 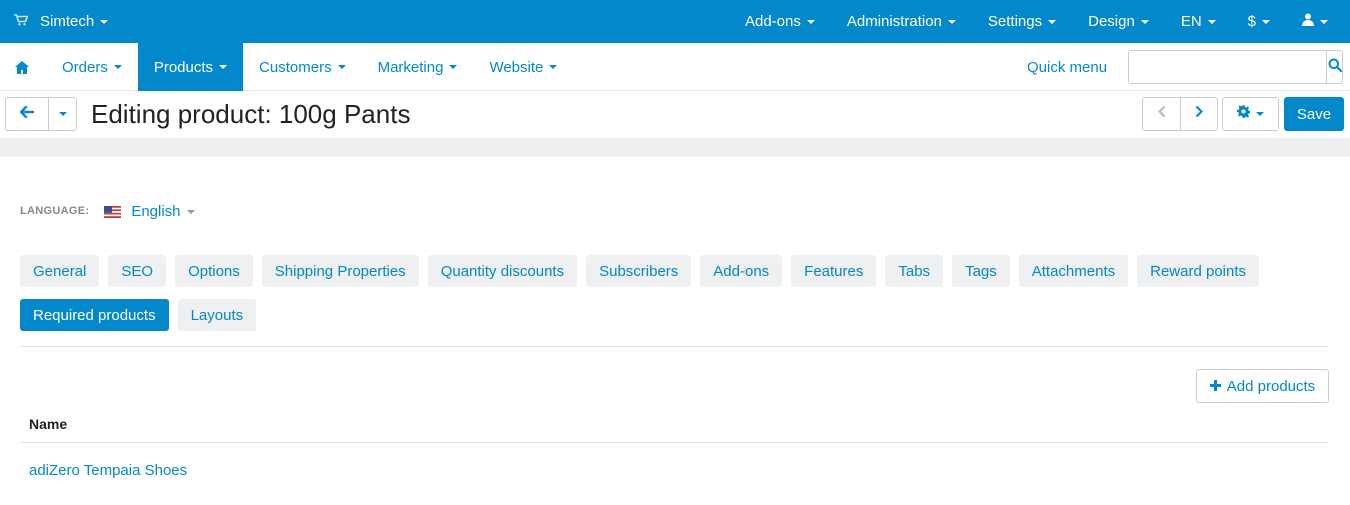 What do you see at coordinates (1022, 21) in the screenshot?
I see `top-menu-settings: Settings` at bounding box center [1022, 21].